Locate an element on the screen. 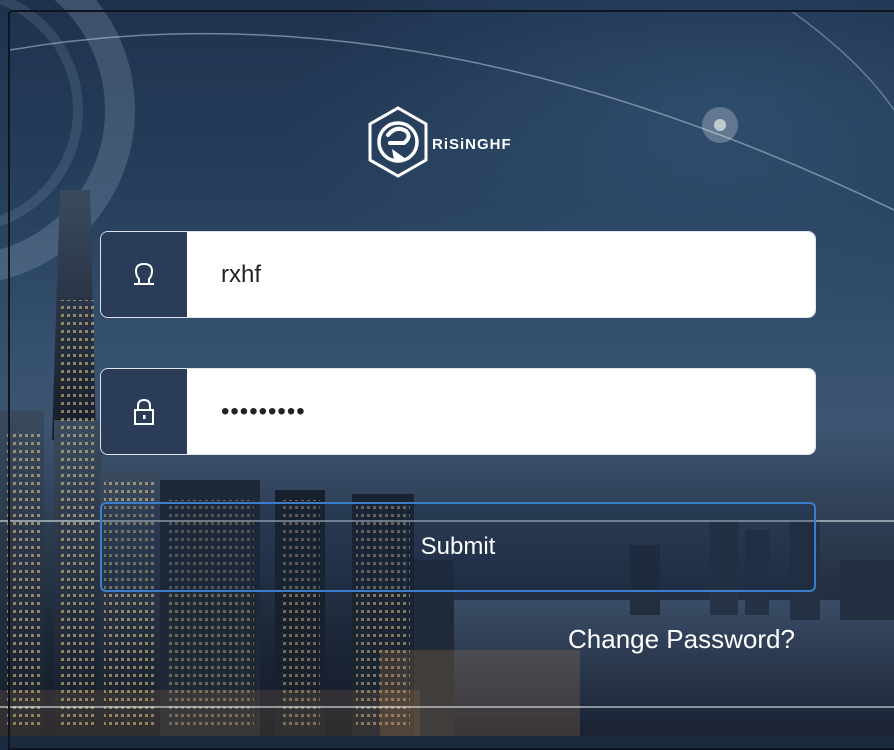 This screenshot has width=894, height=750. user-icon is located at coordinates (144, 274).